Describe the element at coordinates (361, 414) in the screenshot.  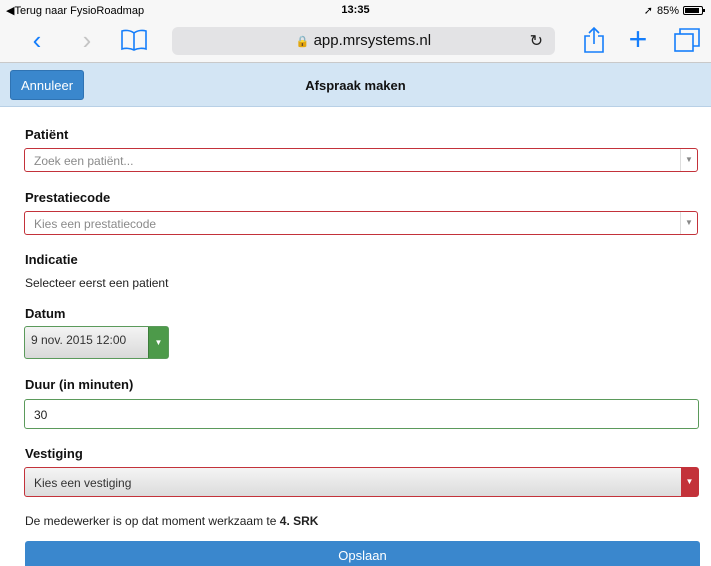
I see `duur-input: 30` at that location.